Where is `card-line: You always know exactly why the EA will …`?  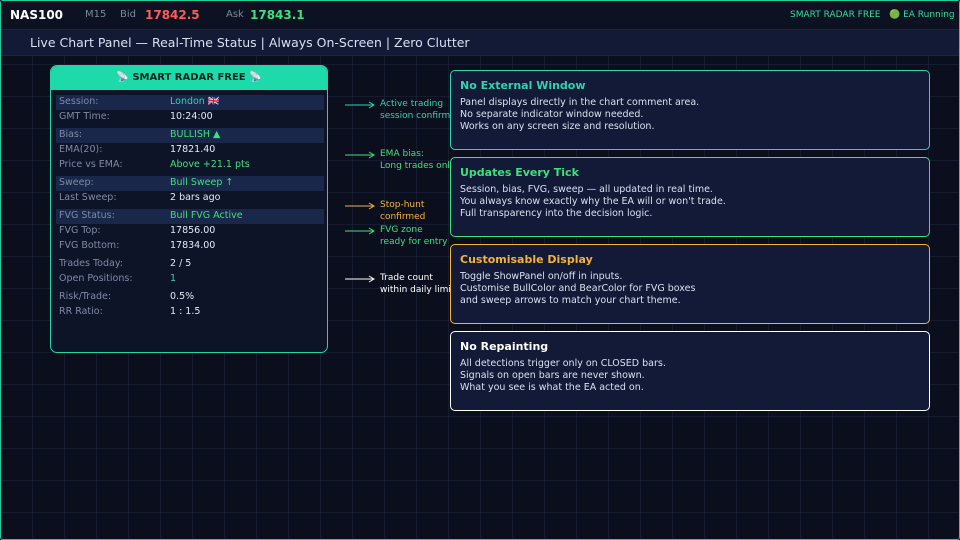
card-line: You always know exactly why the EA will … is located at coordinates (593, 201).